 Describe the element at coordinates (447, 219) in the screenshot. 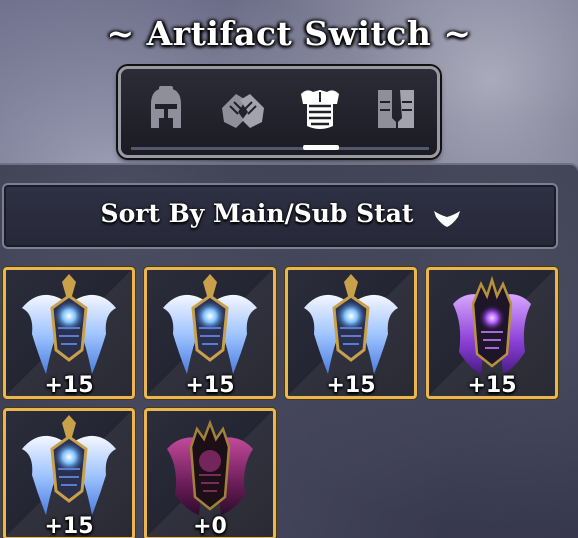

I see `chevron-down-icon` at that location.